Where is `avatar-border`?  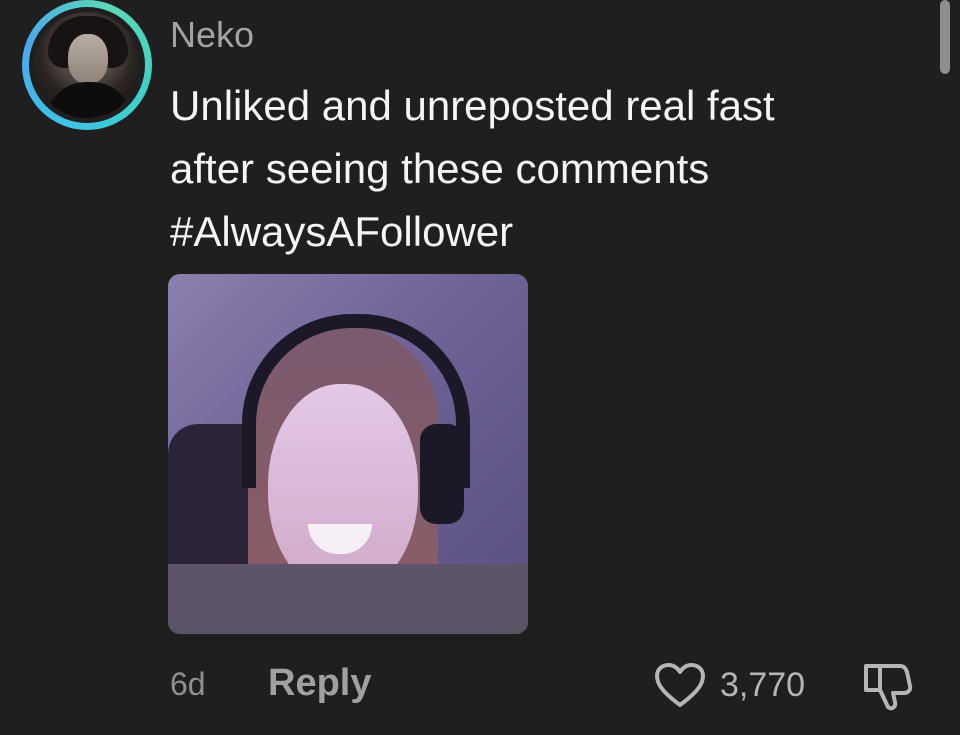 avatar-border is located at coordinates (87, 65).